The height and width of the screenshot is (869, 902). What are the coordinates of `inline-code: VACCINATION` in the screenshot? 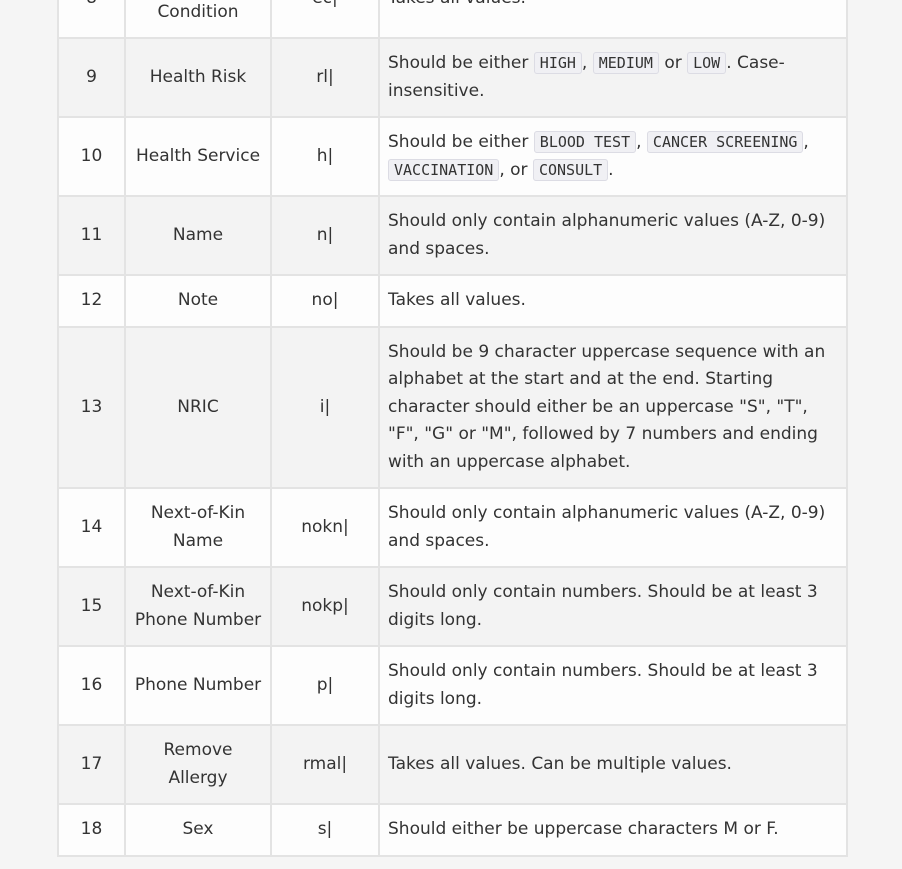 It's located at (444, 169).